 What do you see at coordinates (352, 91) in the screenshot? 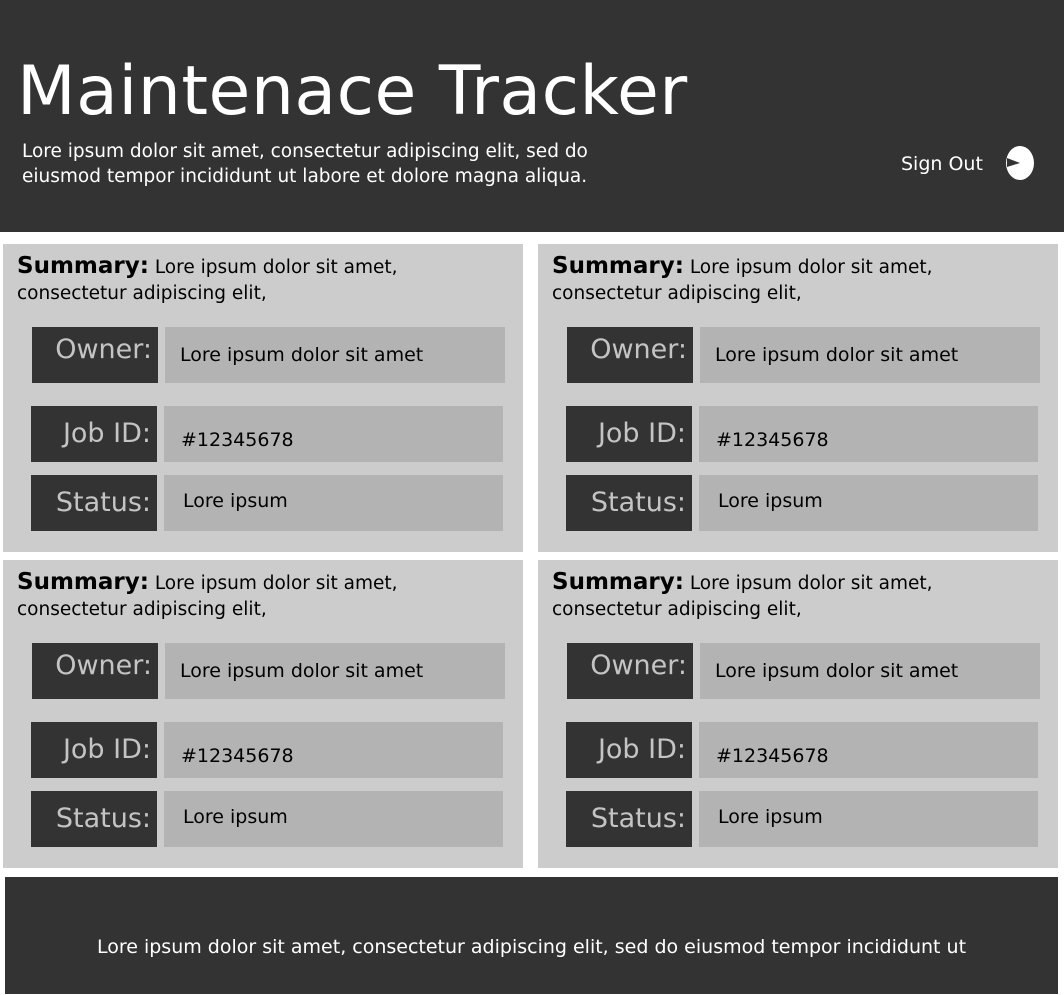
I see `app-title: Maintenace Tracker` at bounding box center [352, 91].